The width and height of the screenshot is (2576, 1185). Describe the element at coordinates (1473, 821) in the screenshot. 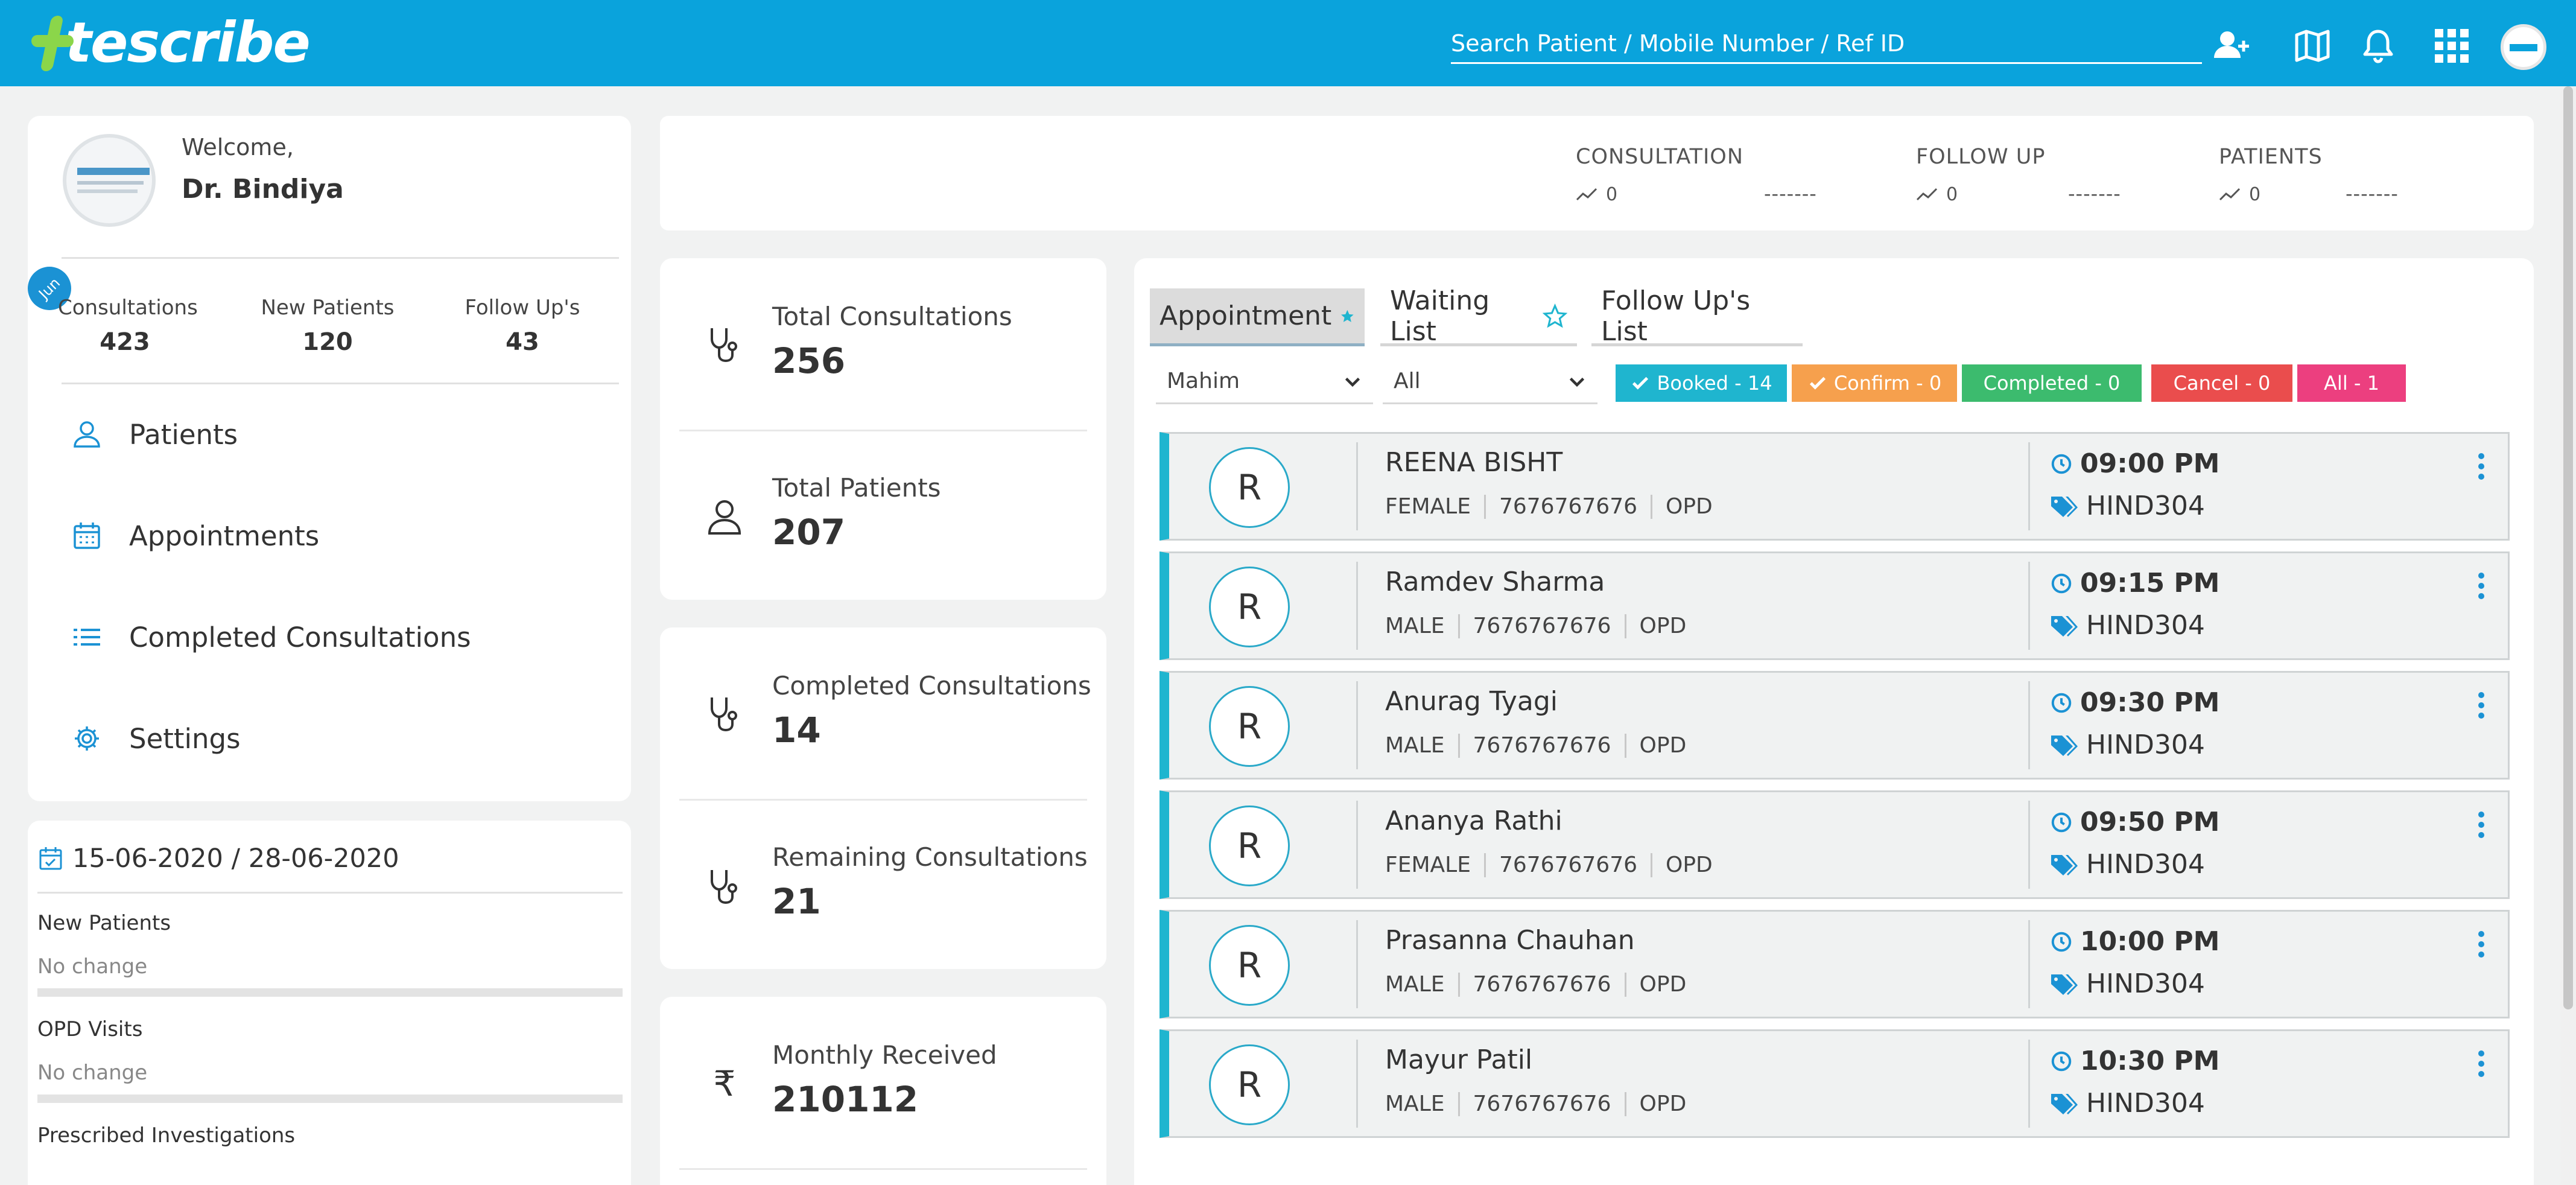

I see `patient-name: Ananya Rathi` at that location.